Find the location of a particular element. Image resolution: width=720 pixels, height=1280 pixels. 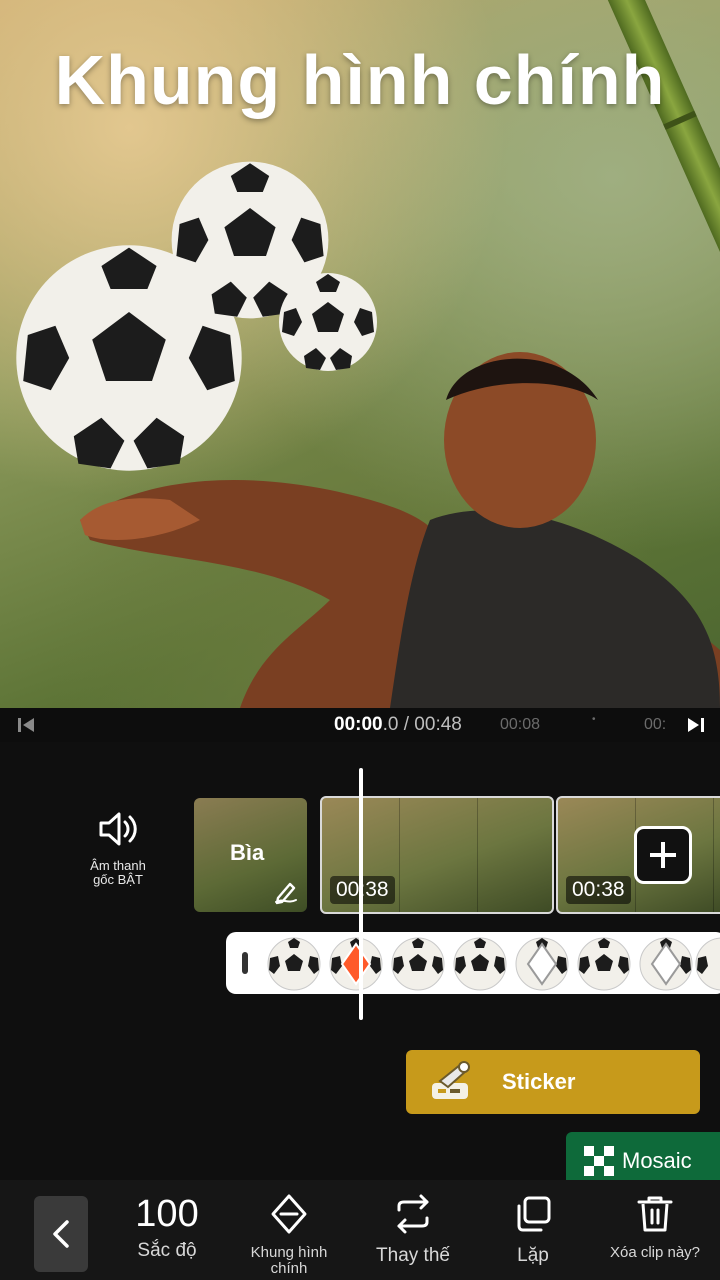

sticker-layer-button: Sticker is located at coordinates (553, 1082).